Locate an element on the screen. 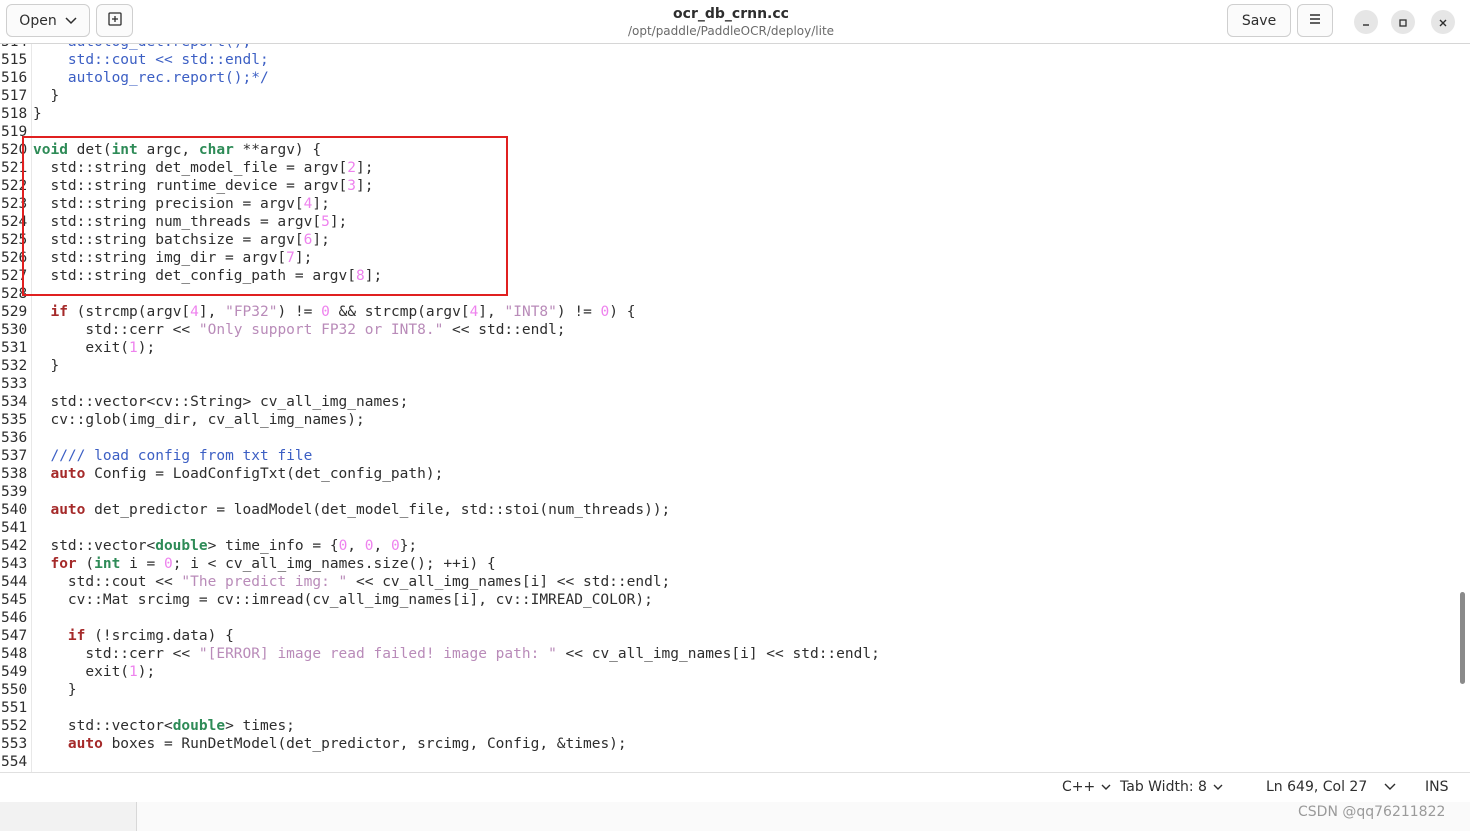 Image resolution: width=1470 pixels, height=831 pixels. maximize-button is located at coordinates (1403, 22).